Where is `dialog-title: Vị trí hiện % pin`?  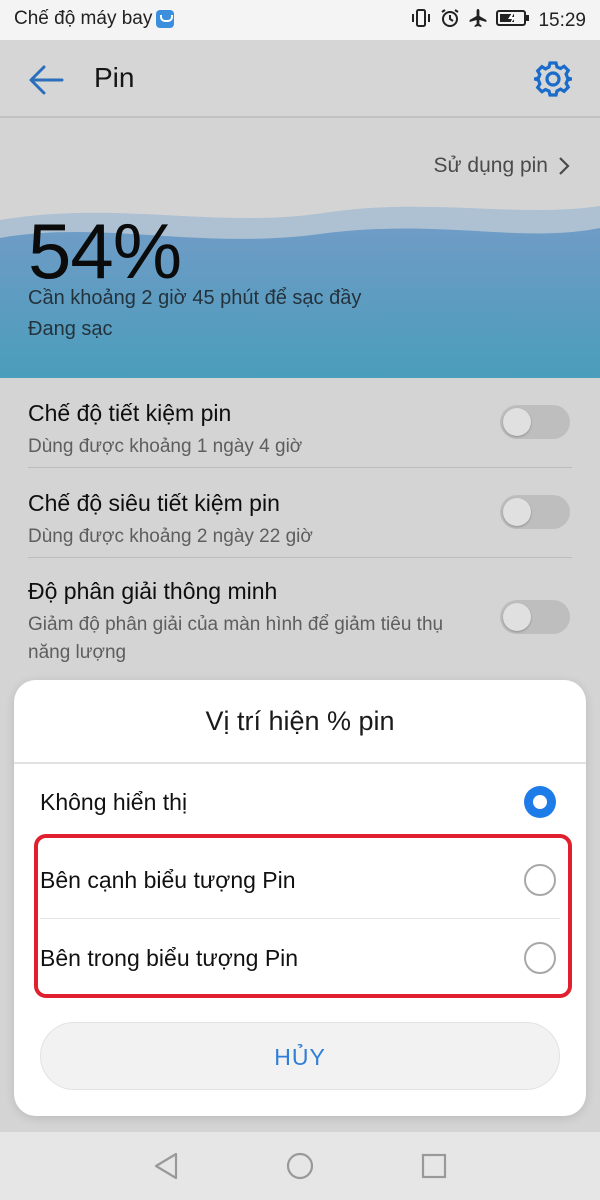
dialog-title: Vị trí hiện % pin is located at coordinates (300, 721).